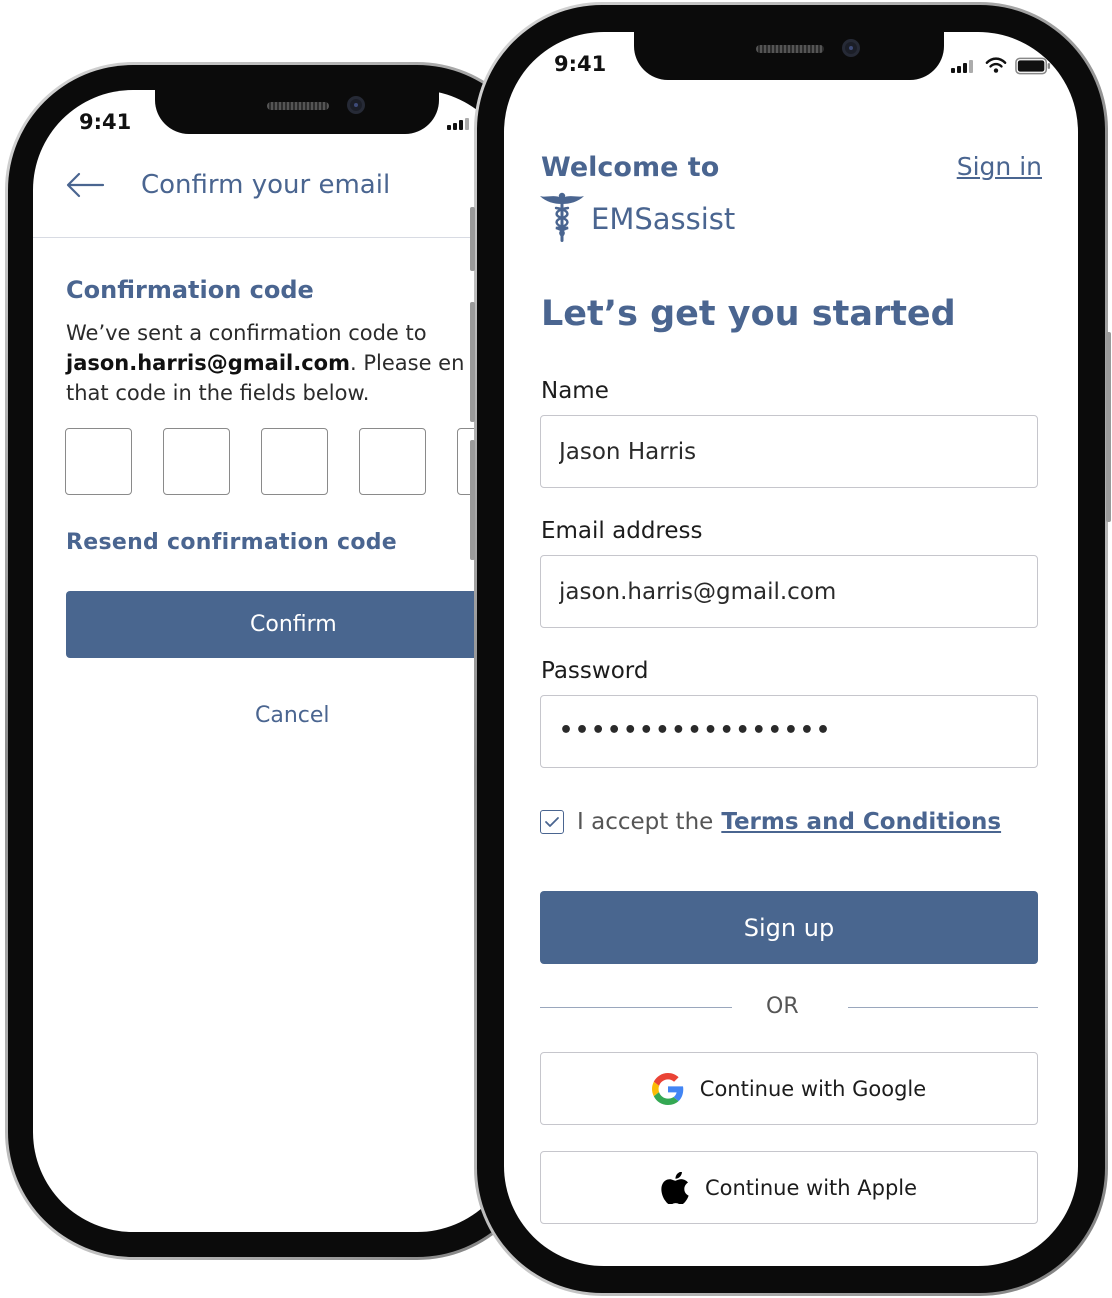 The height and width of the screenshot is (1298, 1112). I want to click on apple-icon, so click(675, 1187).